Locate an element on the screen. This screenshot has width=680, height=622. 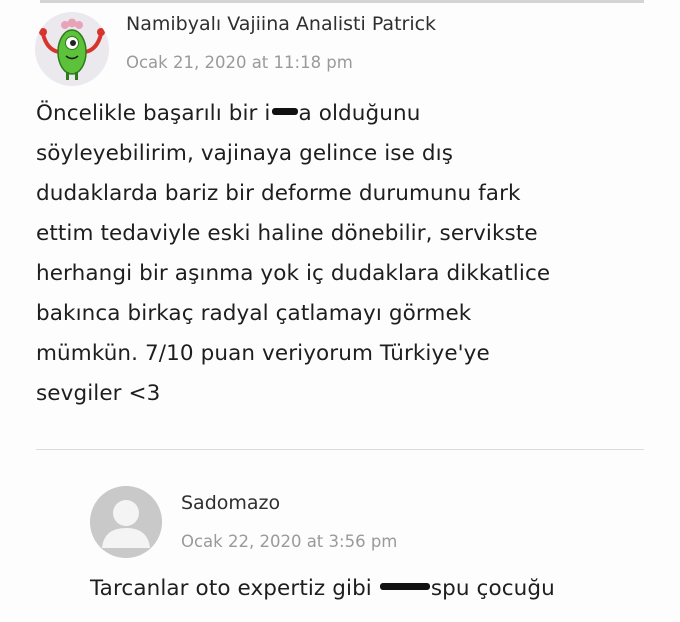
comment-body-line: Tarcanlar oto expertiz gibi spu çocuğu is located at coordinates (322, 588).